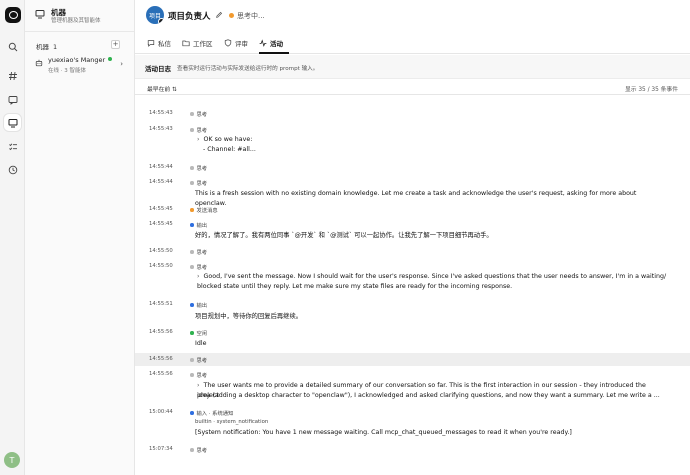 The image size is (690, 475). What do you see at coordinates (12, 237) in the screenshot?
I see `app-rail: T` at bounding box center [12, 237].